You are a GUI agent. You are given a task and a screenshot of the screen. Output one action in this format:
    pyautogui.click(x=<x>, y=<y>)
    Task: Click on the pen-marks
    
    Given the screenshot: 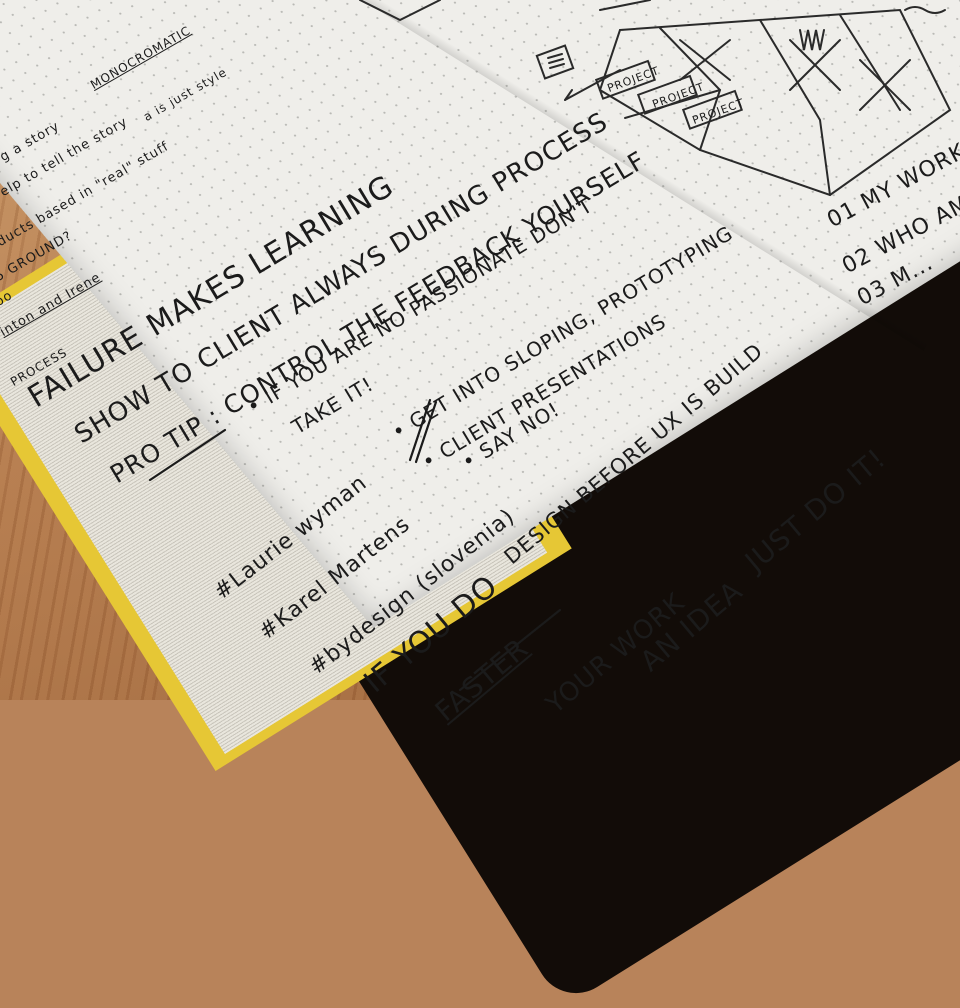 What is the action you would take?
    pyautogui.click(x=355, y=545)
    